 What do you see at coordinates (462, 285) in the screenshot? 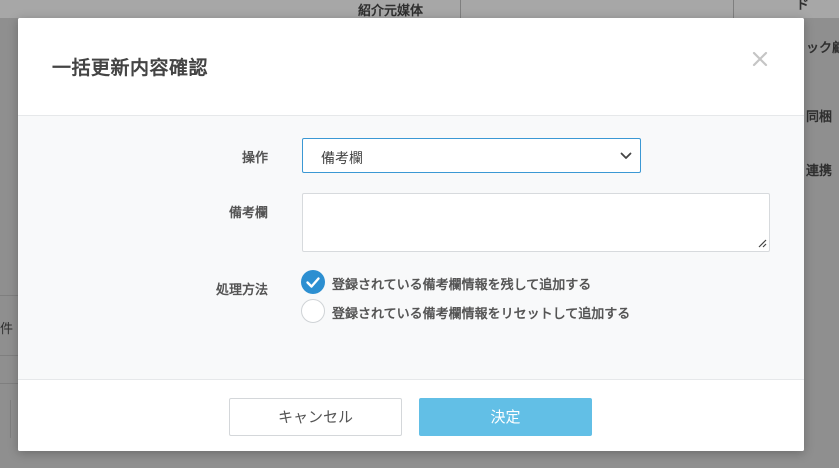
I see `radio-option-label: 登録されている備考欄情報を残して追加する` at bounding box center [462, 285].